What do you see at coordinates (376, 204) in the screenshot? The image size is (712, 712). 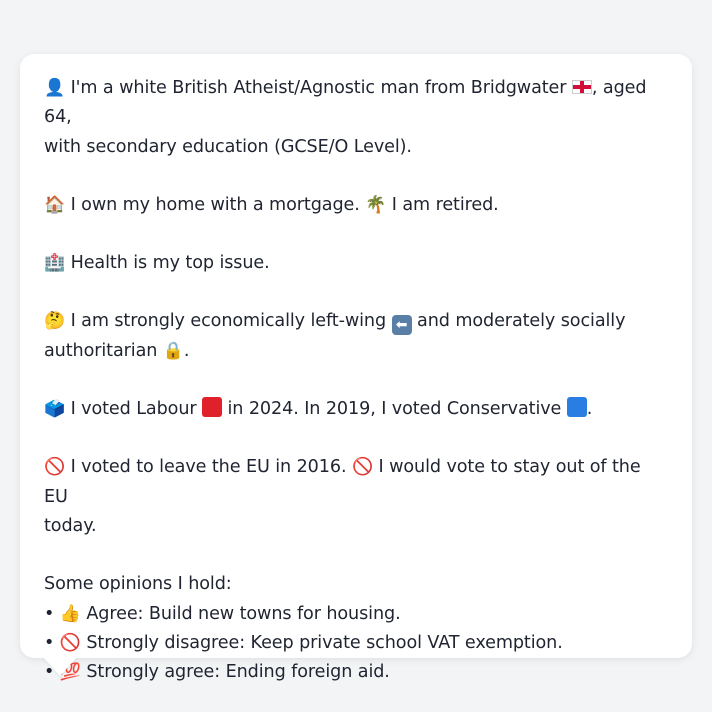 I see `palm-tree-icon: 🌴` at bounding box center [376, 204].